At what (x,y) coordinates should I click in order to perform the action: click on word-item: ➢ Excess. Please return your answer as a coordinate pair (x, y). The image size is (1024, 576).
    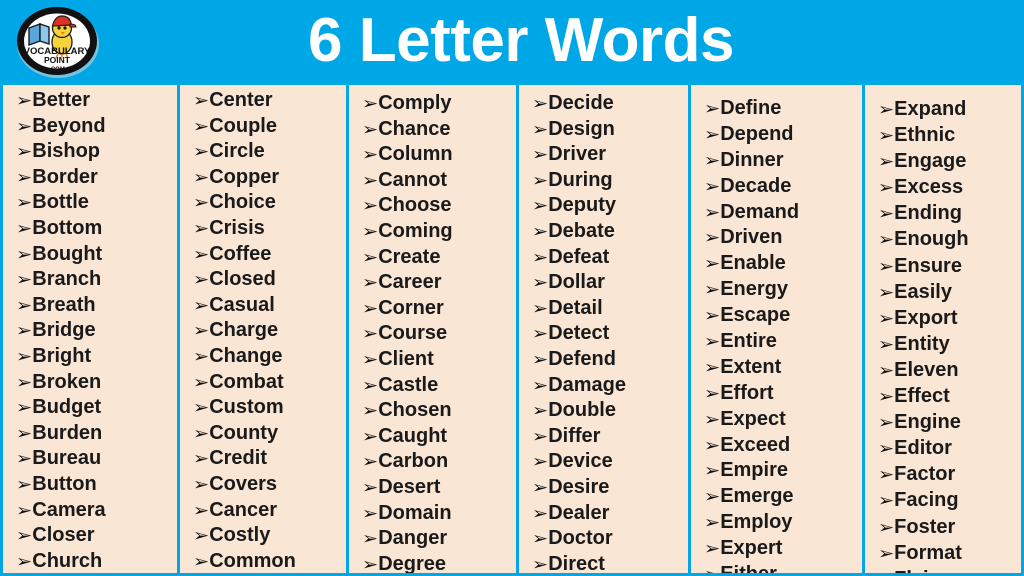
    Looking at the image, I should click on (949, 187).